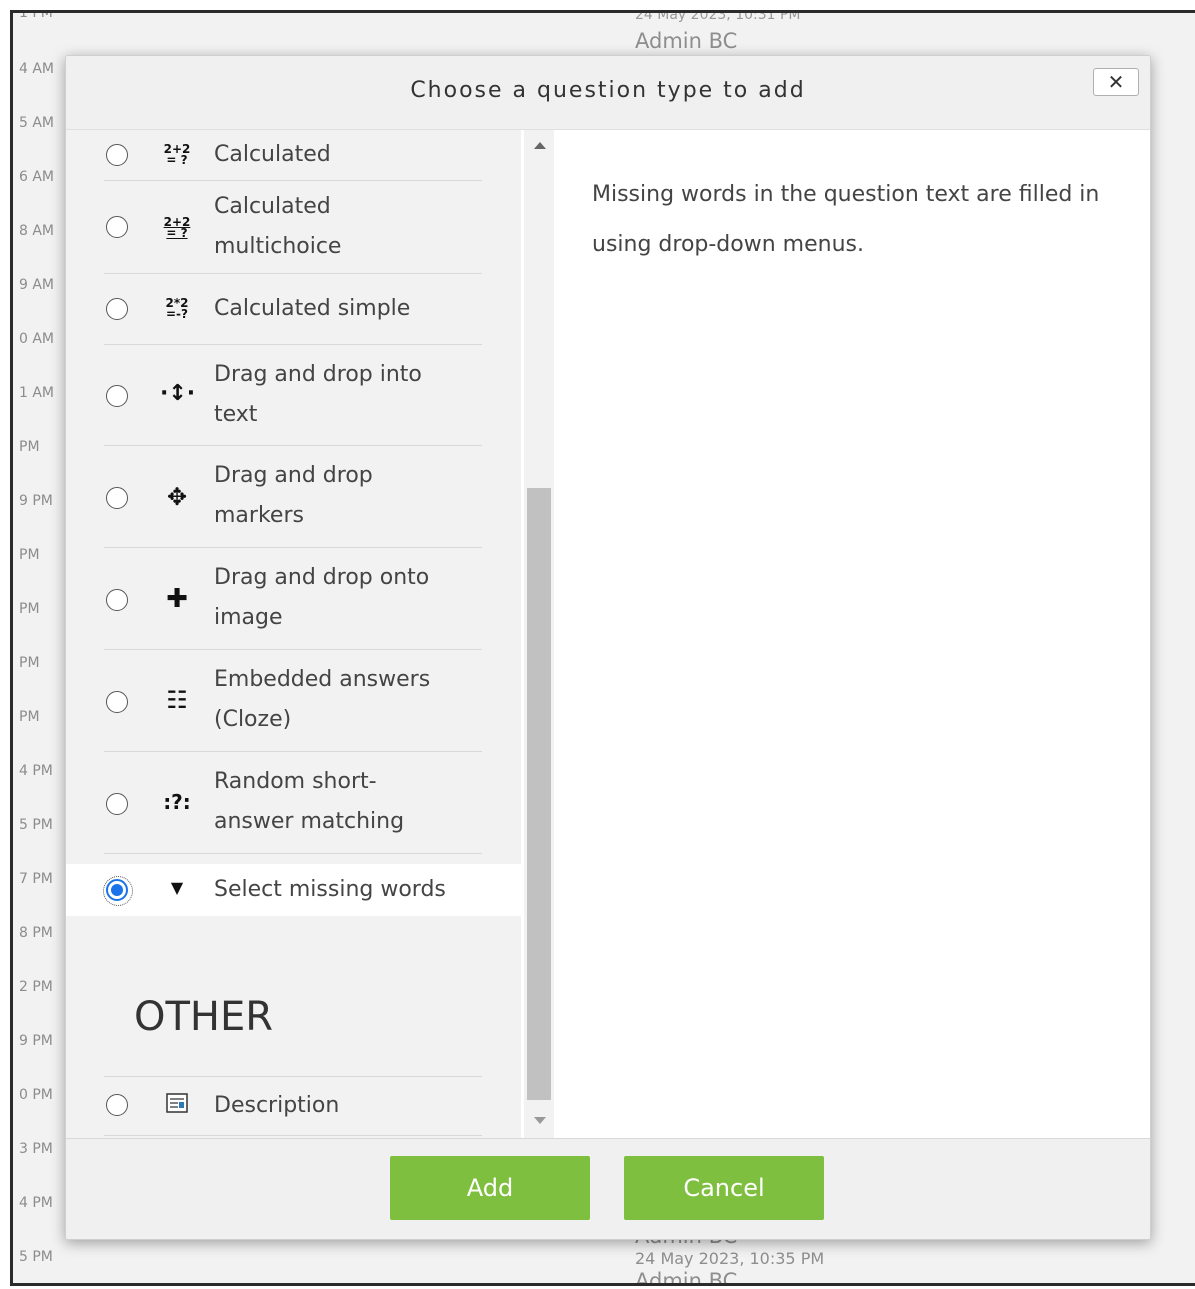 Image resolution: width=1195 pixels, height=1289 pixels. What do you see at coordinates (322, 597) in the screenshot?
I see `option-label: Drag and drop onto image` at bounding box center [322, 597].